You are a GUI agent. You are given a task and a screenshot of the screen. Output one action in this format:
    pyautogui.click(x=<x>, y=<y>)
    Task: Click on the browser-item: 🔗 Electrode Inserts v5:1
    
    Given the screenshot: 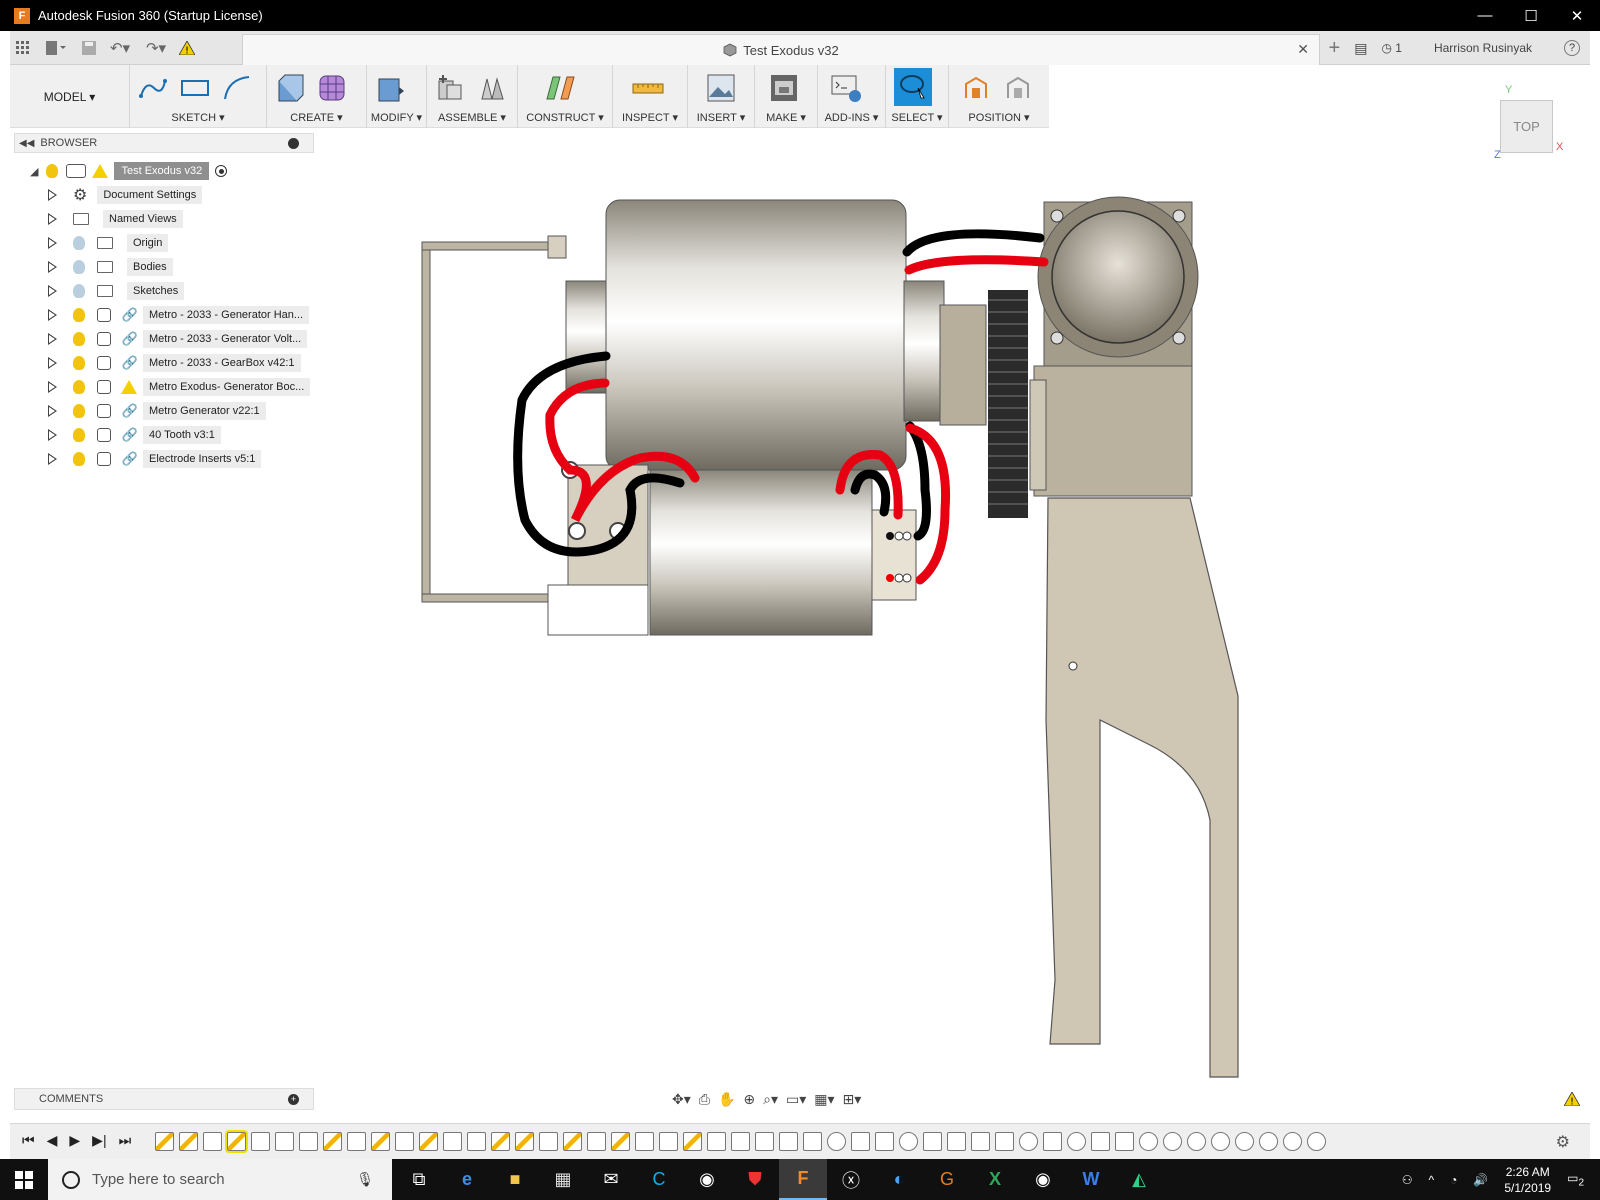 What is the action you would take?
    pyautogui.click(x=155, y=459)
    